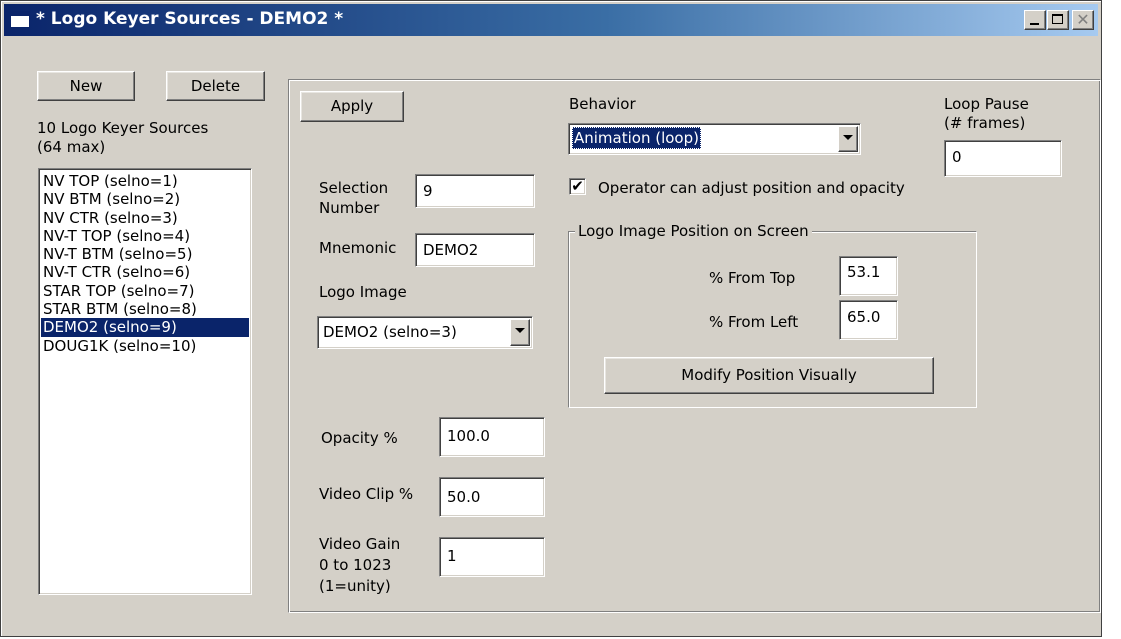  I want to click on video-gain-field: 1, so click(492, 557).